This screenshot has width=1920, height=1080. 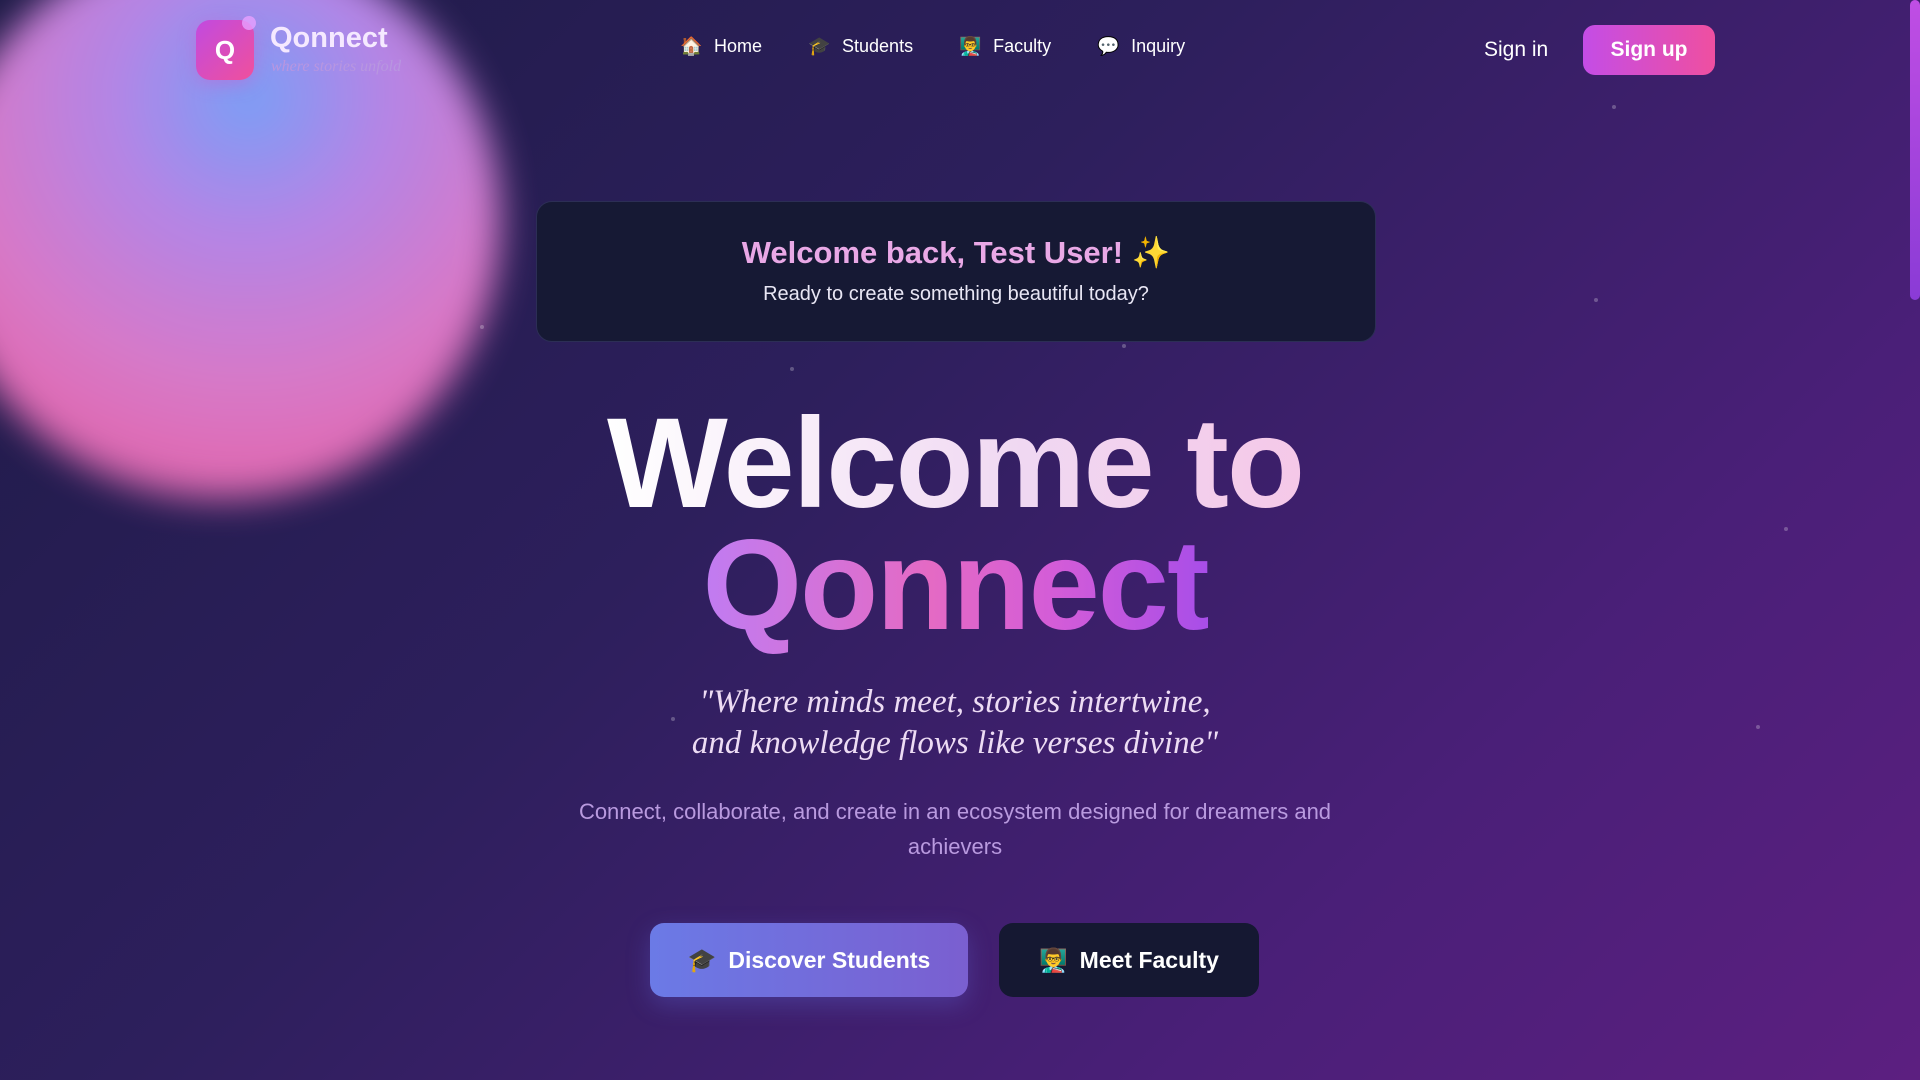 I want to click on hero-quote-line1: "Where minds meet, stories intertwine,, so click(x=955, y=702).